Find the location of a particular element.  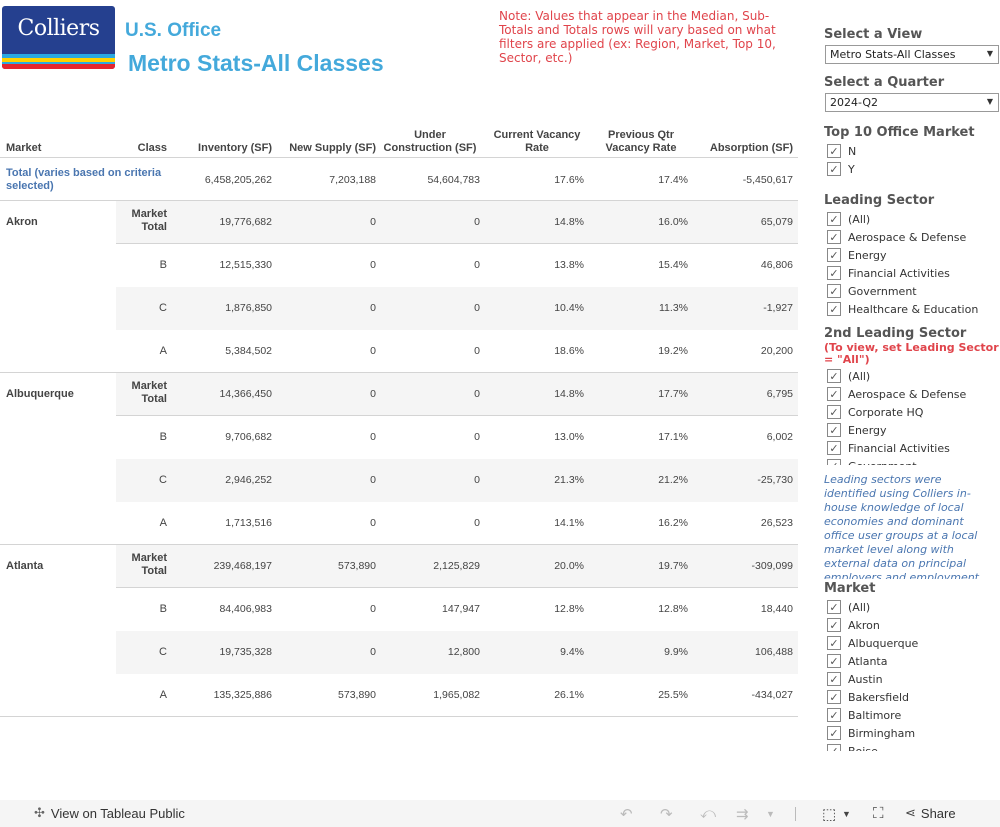

new-supply-cell: 0 is located at coordinates (373, 265).